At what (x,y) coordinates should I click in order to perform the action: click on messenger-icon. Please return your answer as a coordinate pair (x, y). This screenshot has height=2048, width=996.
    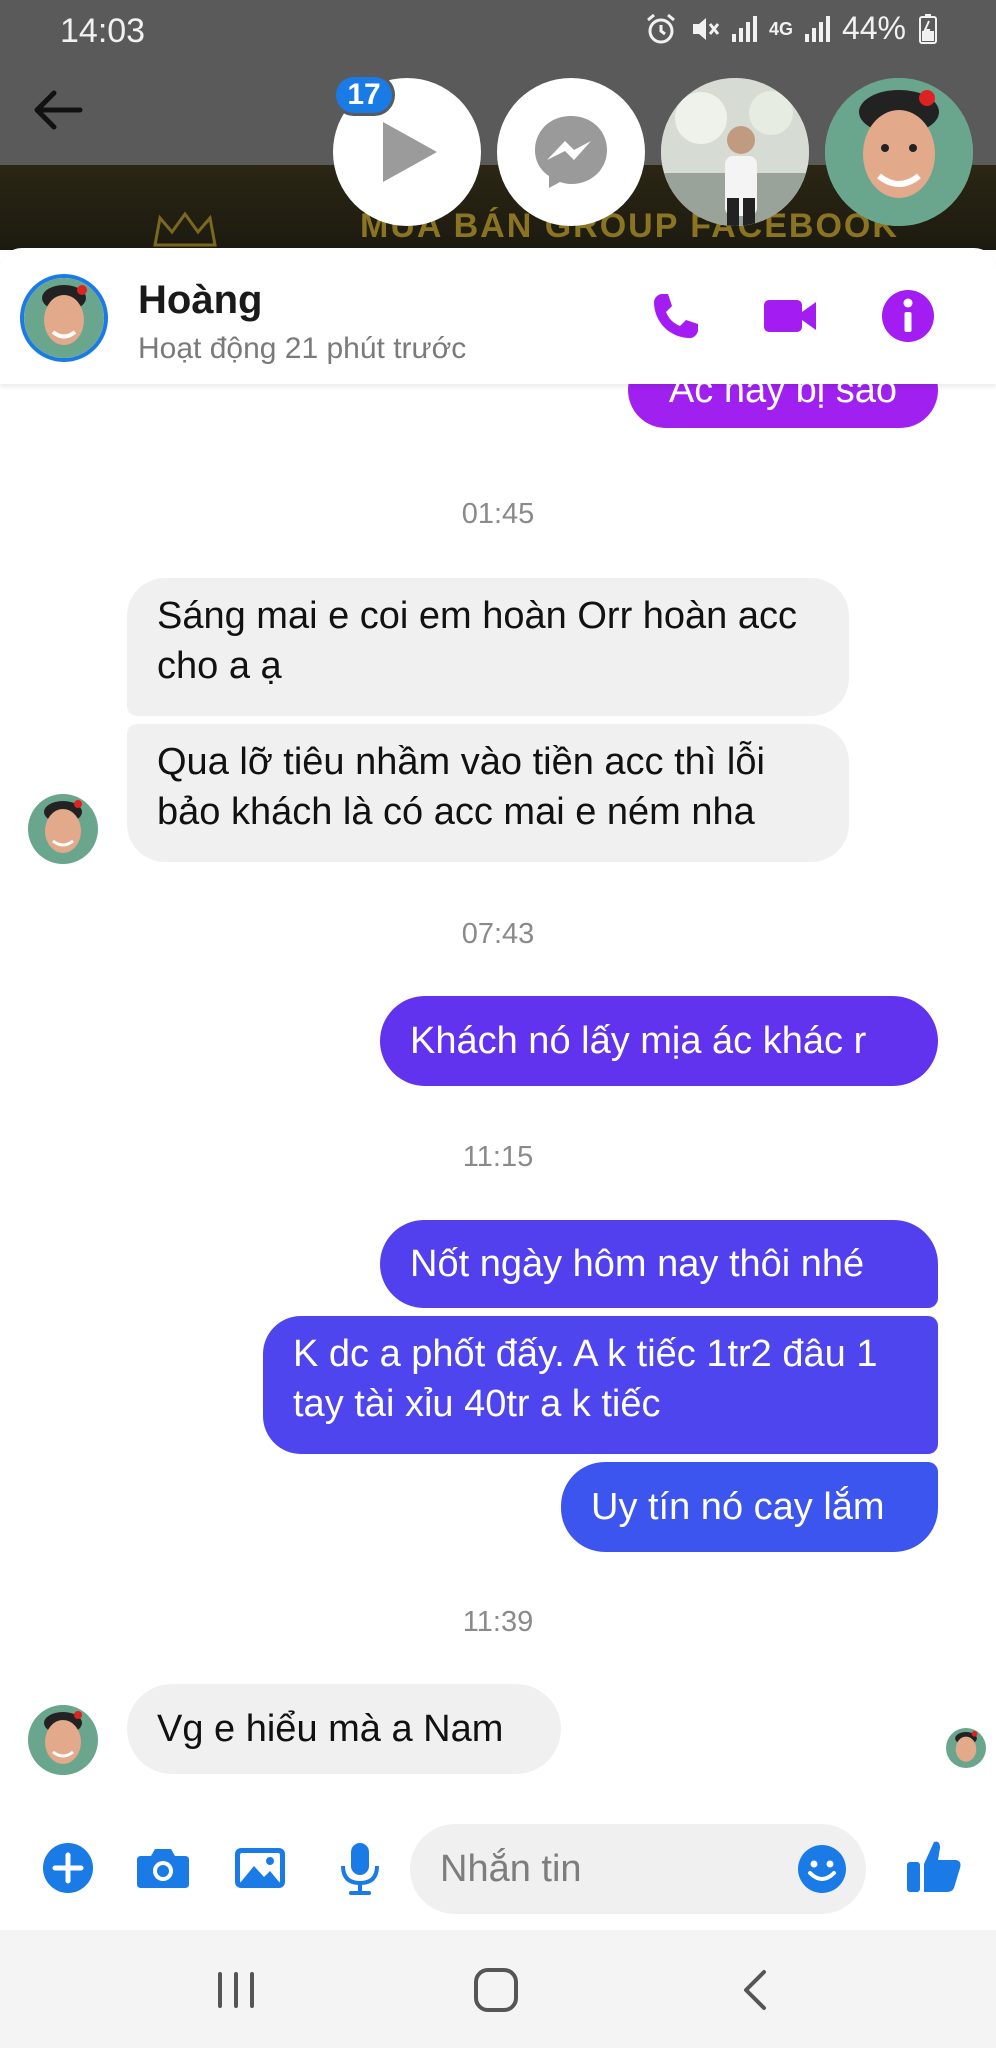
    Looking at the image, I should click on (571, 152).